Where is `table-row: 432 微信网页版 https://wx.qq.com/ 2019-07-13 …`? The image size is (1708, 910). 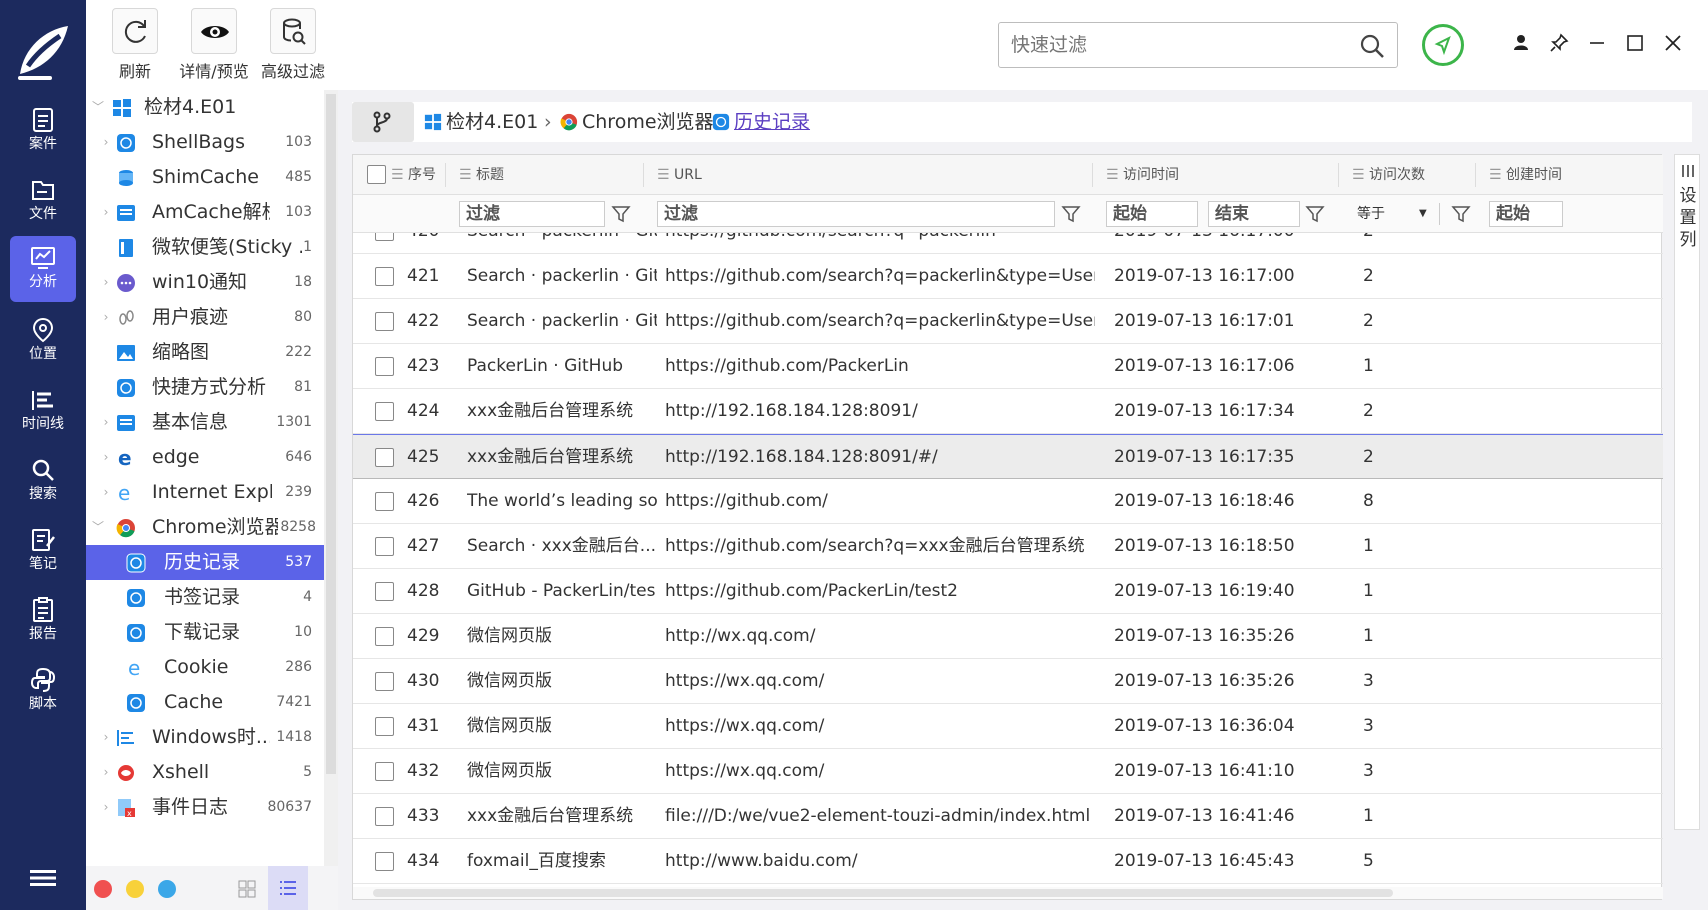
table-row: 432 微信网页版 https://wx.qq.com/ 2019-07-13 … is located at coordinates (1008, 771).